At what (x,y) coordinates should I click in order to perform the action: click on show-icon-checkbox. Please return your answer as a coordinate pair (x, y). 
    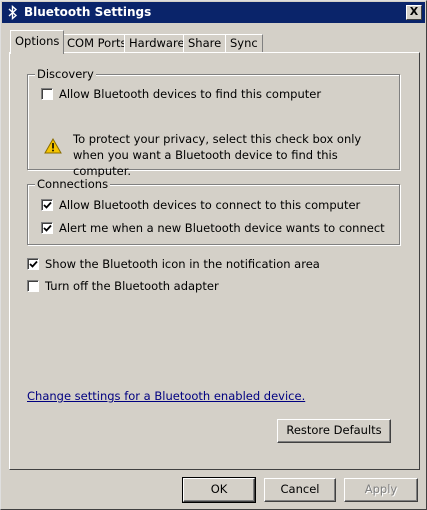
    Looking at the image, I should click on (33, 264).